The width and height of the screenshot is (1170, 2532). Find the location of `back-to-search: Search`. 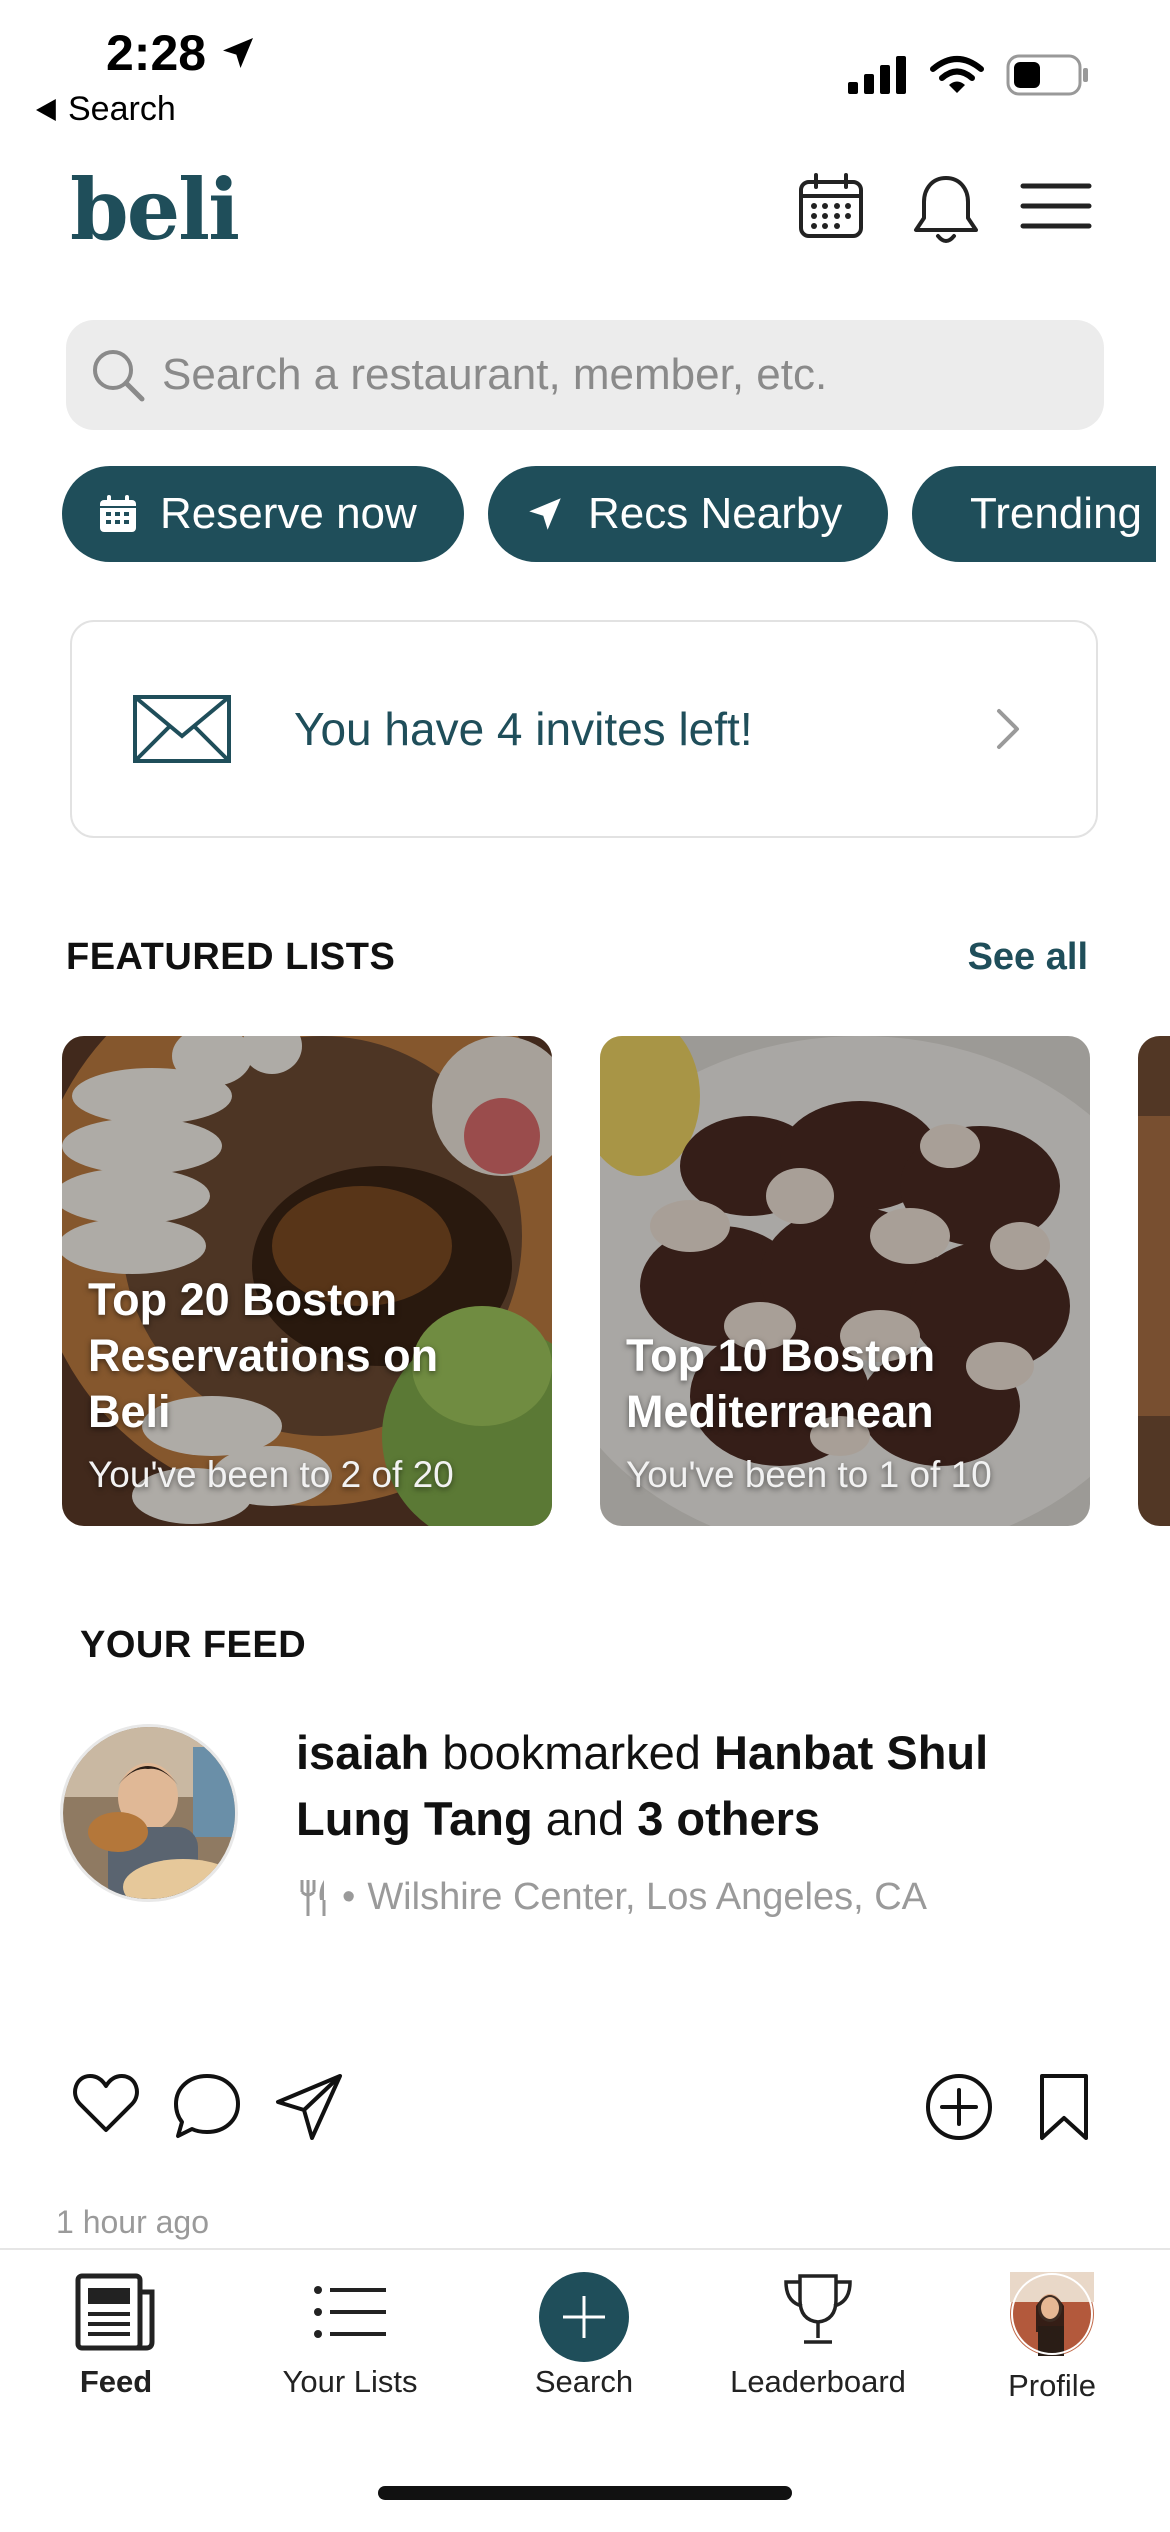

back-to-search: Search is located at coordinates (106, 109).